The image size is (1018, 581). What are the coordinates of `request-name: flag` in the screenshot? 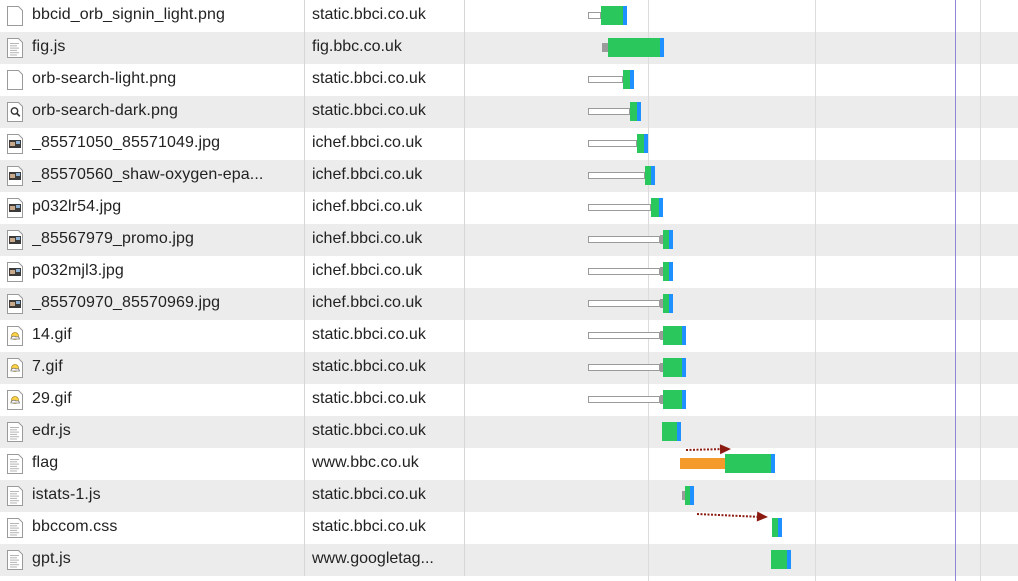 It's located at (45, 462).